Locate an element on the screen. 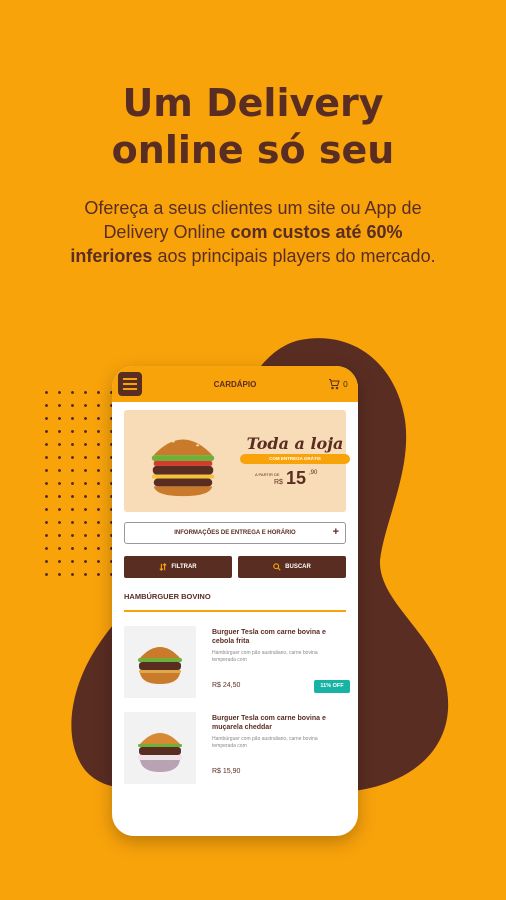 This screenshot has width=506, height=900. delivery-info-label: INFORMAÇÕES DE ENTREGA E HORÁRIO is located at coordinates (235, 533).